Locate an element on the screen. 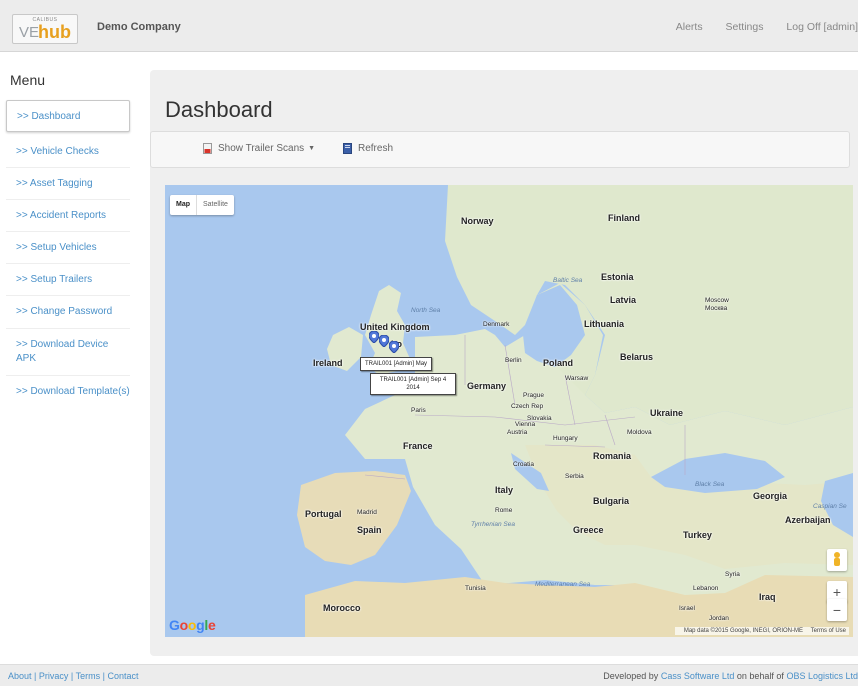 The width and height of the screenshot is (858, 686). scans-icon is located at coordinates (207, 148).